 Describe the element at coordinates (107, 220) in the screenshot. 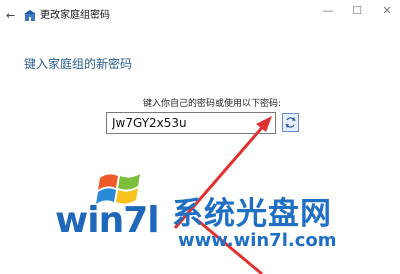

I see `brand-win7-text: win7l` at that location.